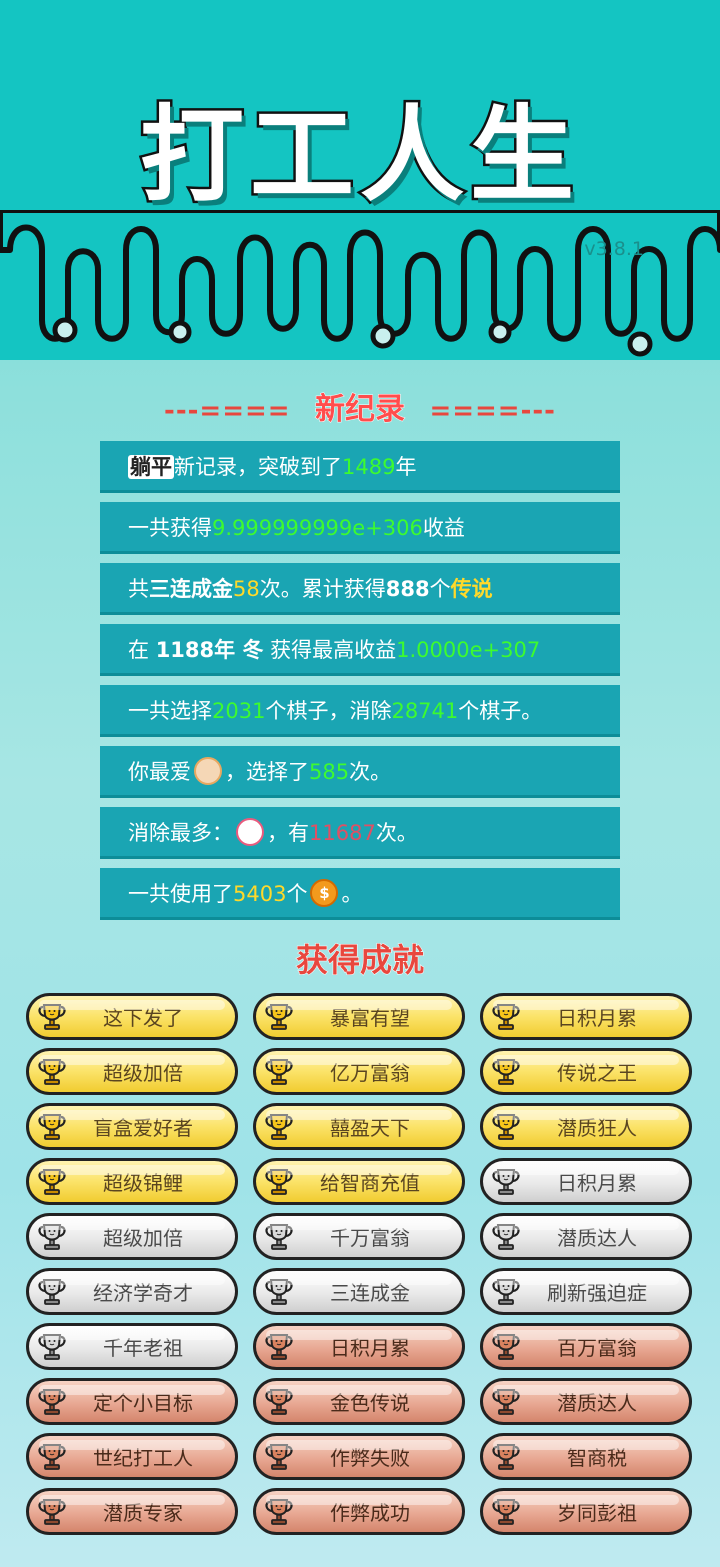  Describe the element at coordinates (151, 467) in the screenshot. I see `record-text: 躺平` at that location.